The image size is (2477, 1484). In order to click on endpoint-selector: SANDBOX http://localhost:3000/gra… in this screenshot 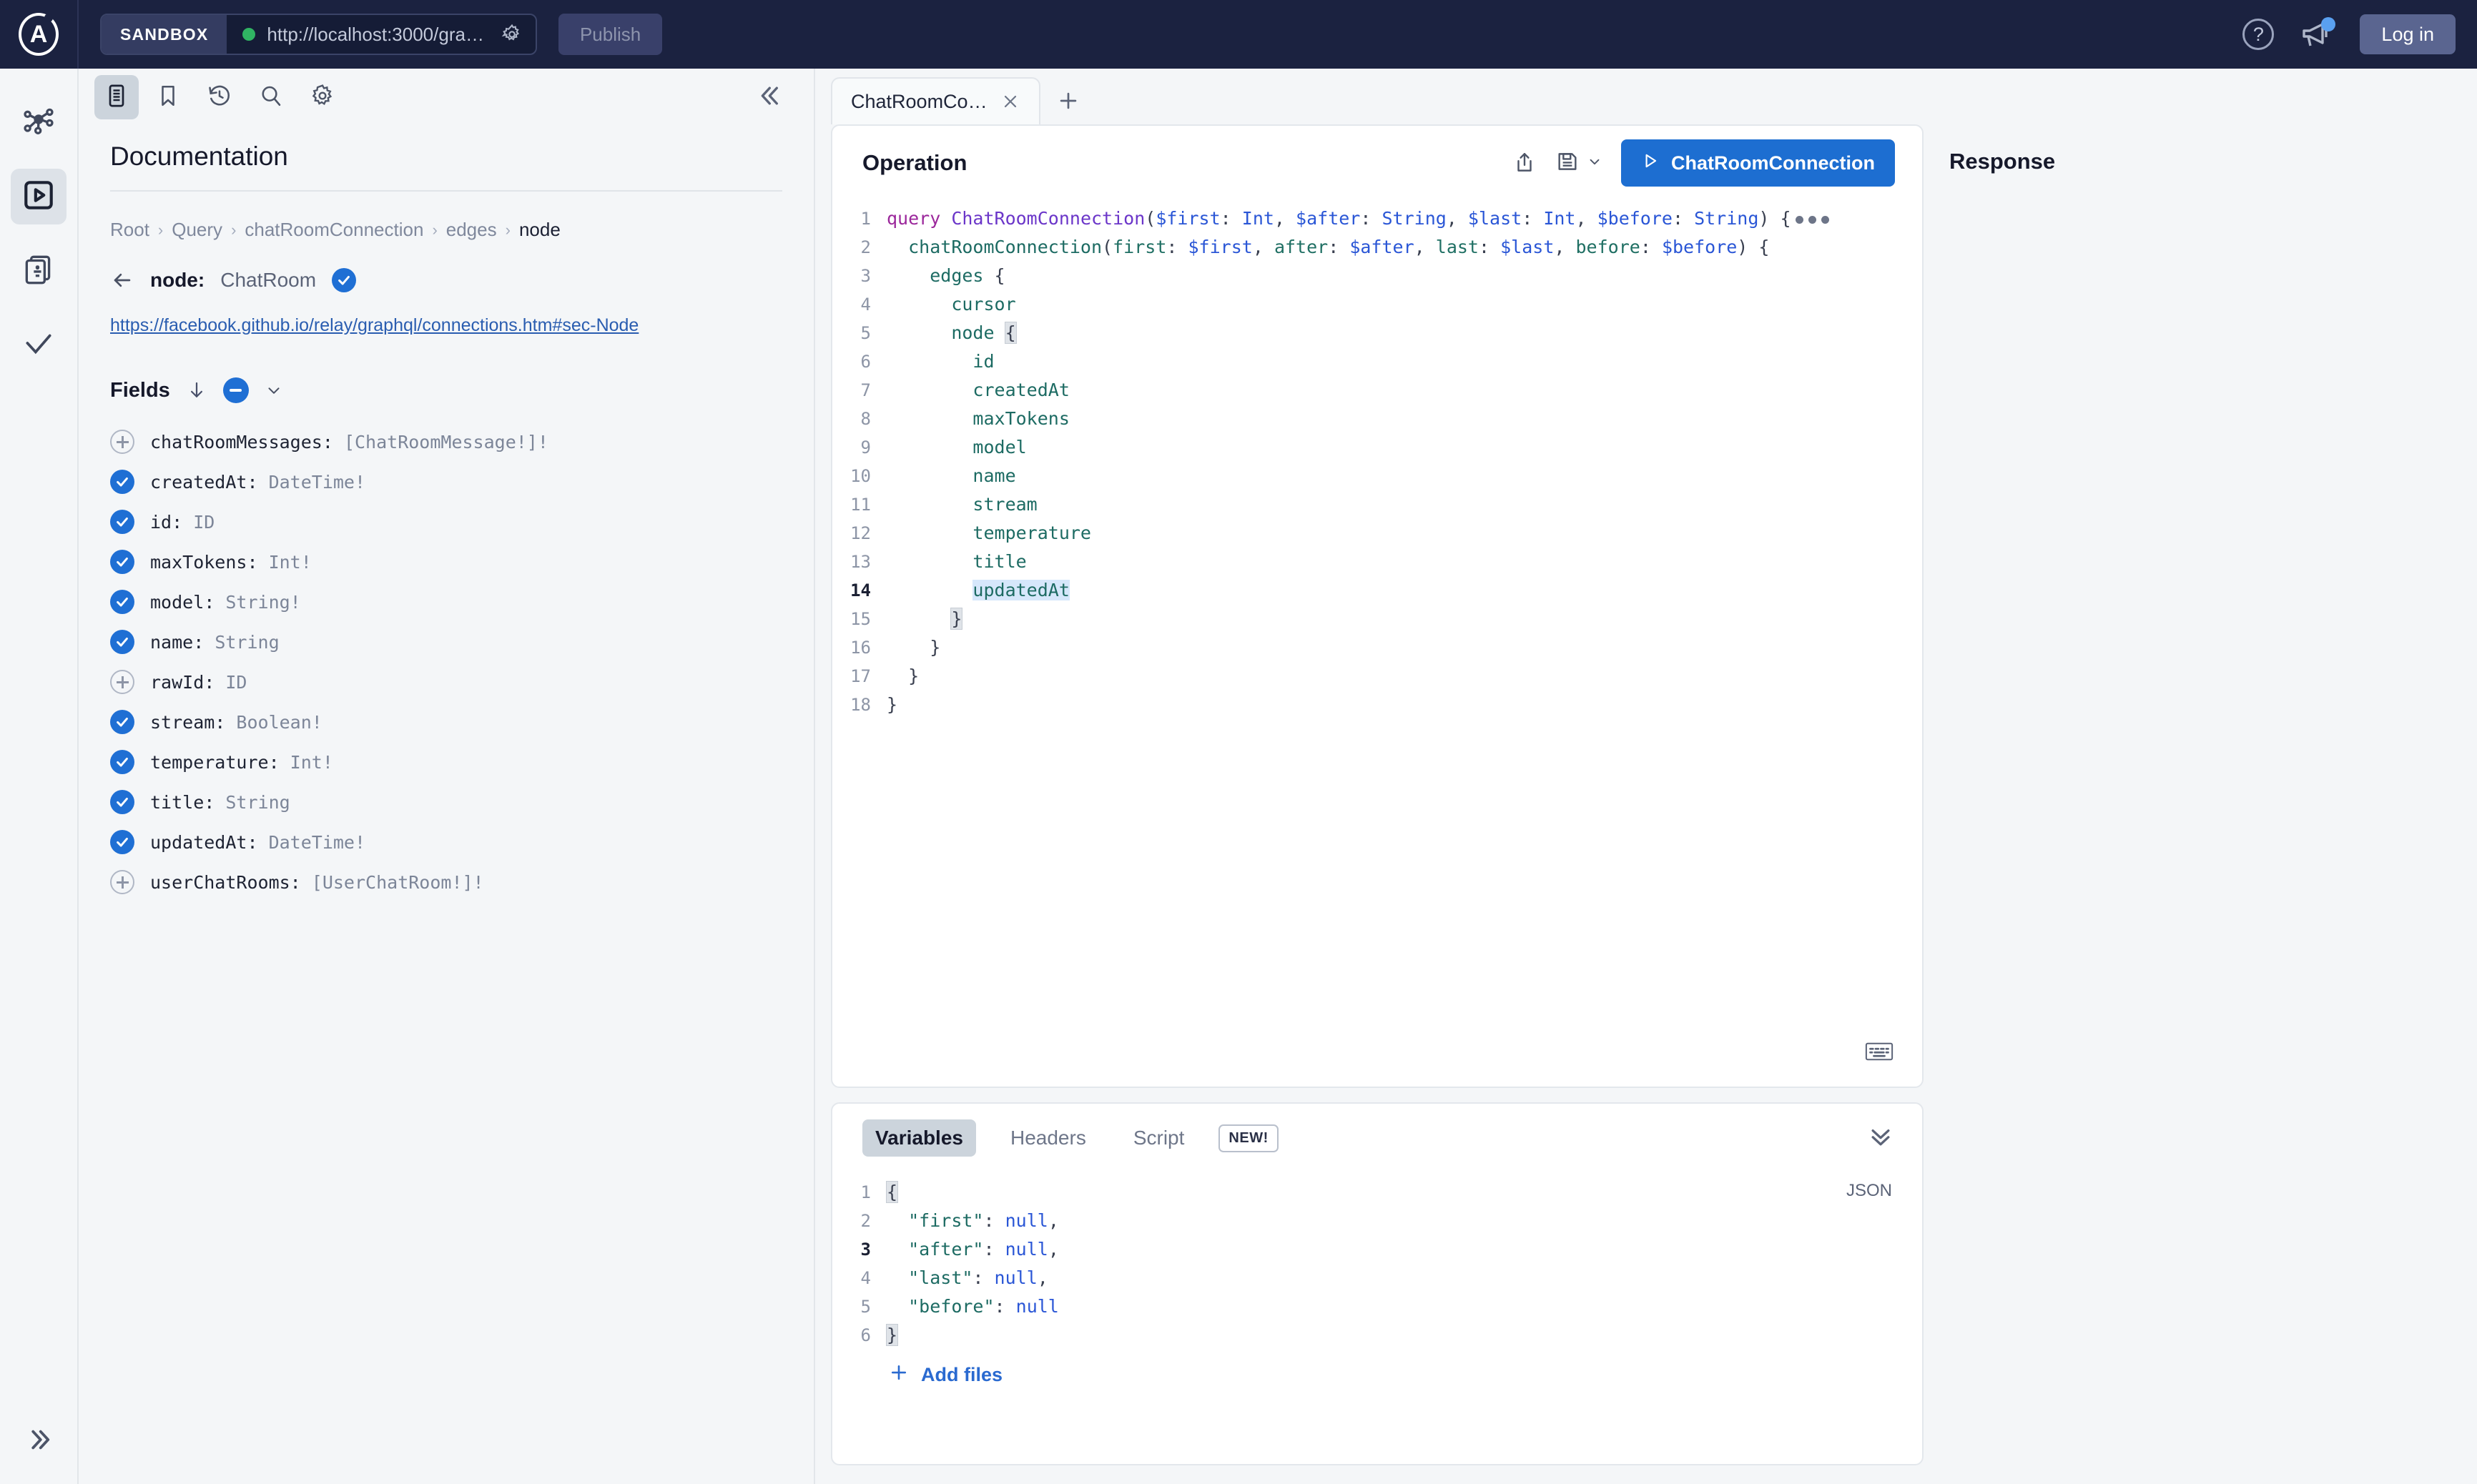, I will do `click(318, 34)`.